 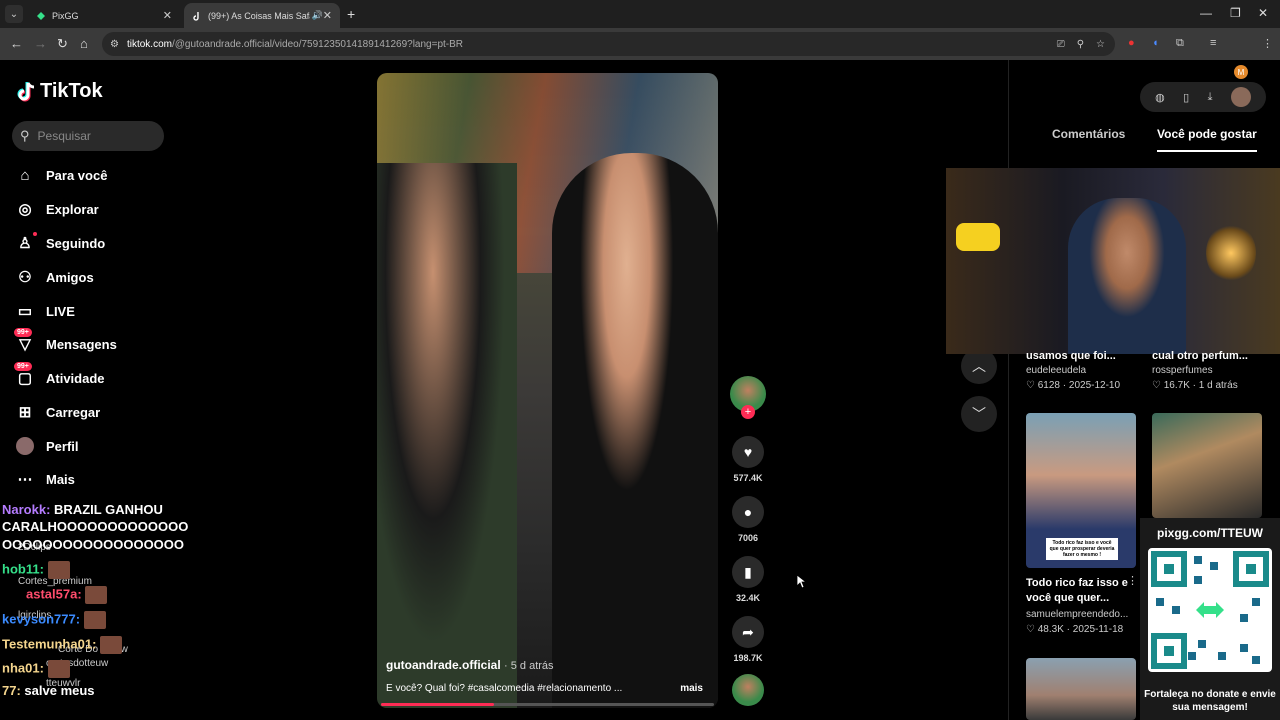 I want to click on coins-icon: ◍, so click(x=1160, y=97).